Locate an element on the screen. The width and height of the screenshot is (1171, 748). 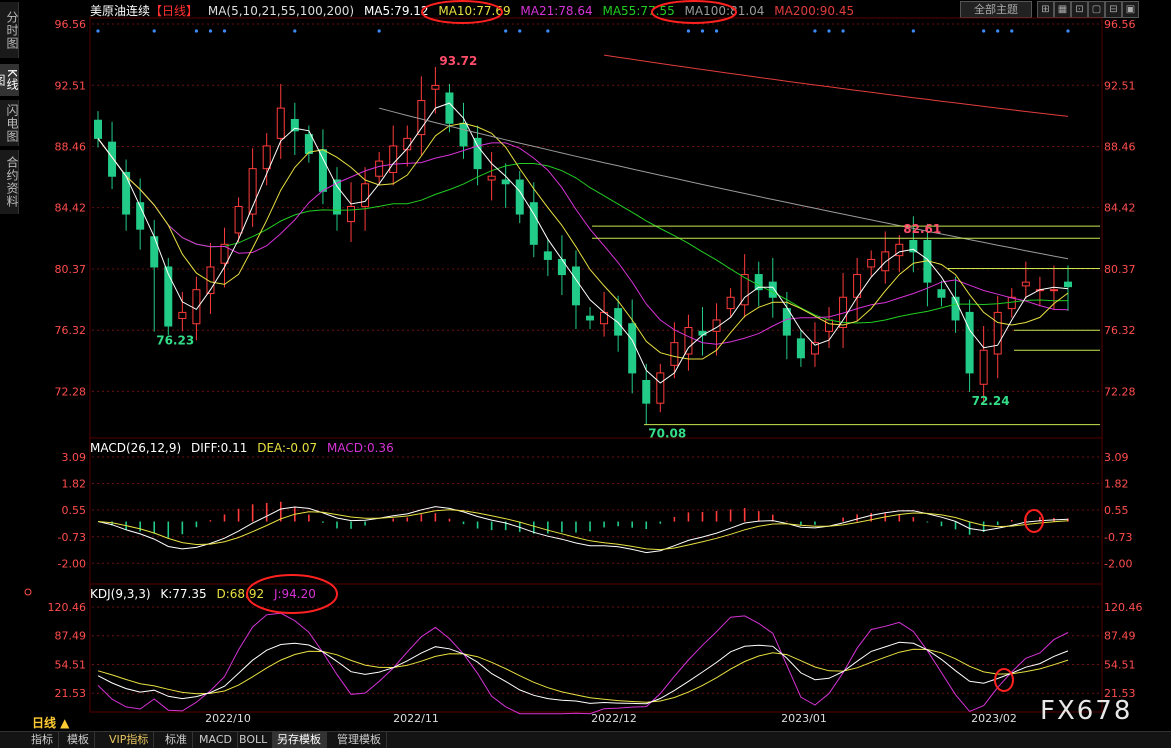
period-switch: 日线 ▲ is located at coordinates (50, 722).